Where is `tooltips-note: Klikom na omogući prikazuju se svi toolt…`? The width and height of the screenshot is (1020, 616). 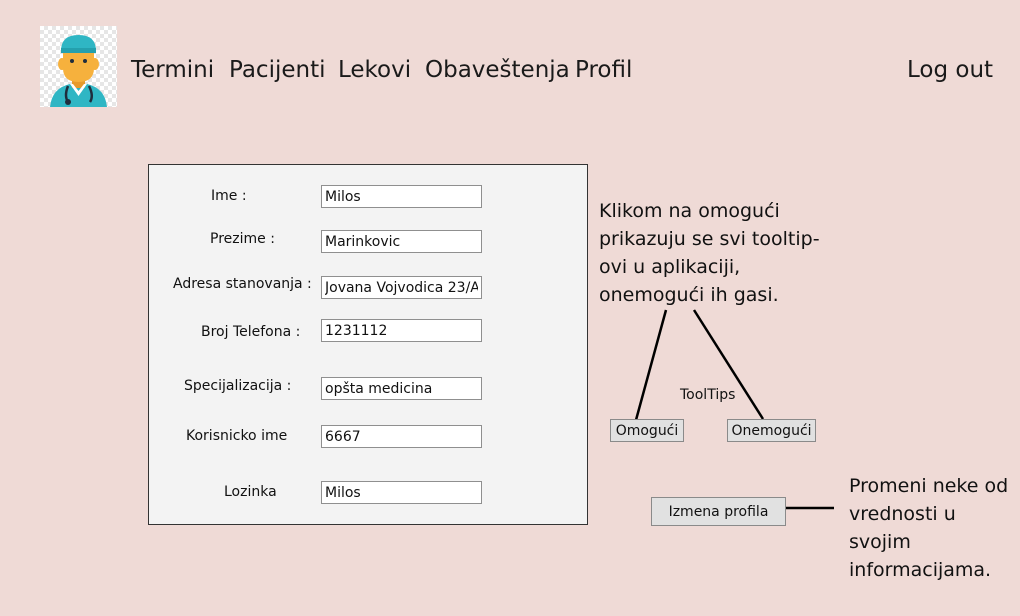 tooltips-note: Klikom na omogući prikazuju se svi toolt… is located at coordinates (709, 253).